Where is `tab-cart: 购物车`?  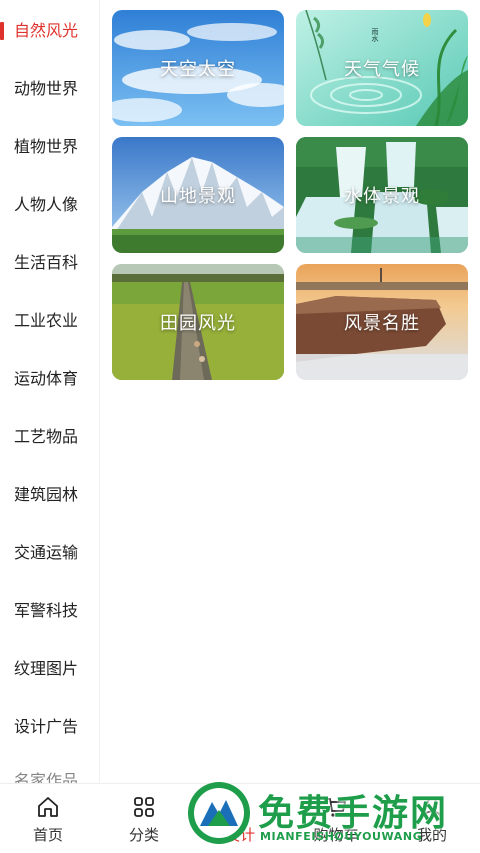
tab-cart: 购物车 is located at coordinates (336, 818).